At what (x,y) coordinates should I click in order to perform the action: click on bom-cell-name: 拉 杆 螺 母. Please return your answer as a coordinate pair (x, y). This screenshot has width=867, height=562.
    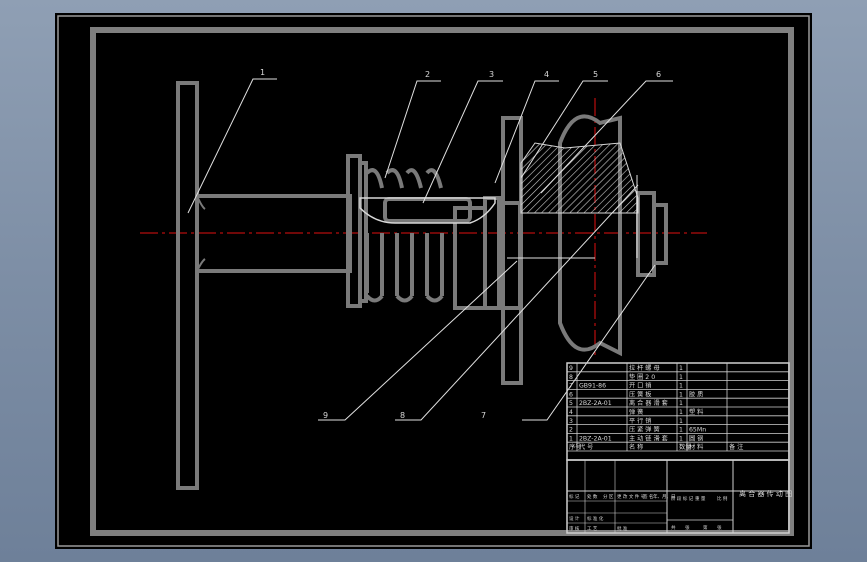
    Looking at the image, I should click on (644, 368).